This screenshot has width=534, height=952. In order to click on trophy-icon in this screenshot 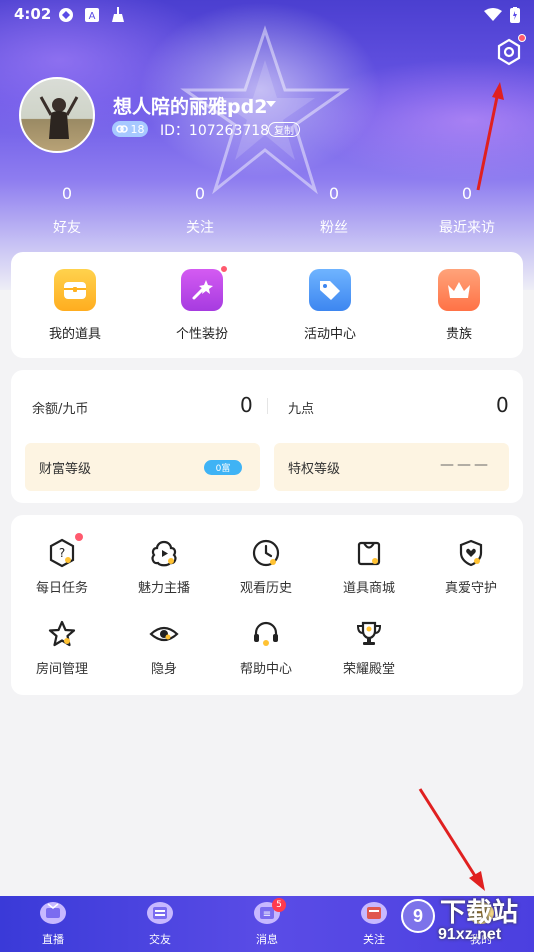, I will do `click(369, 634)`.